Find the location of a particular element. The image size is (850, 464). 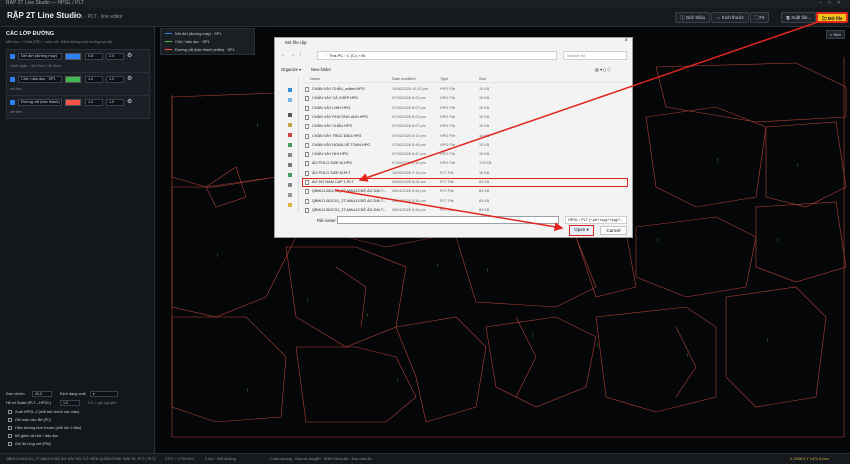

file-date: 26/04/2026 5:34 pm is located at coordinates (409, 200).